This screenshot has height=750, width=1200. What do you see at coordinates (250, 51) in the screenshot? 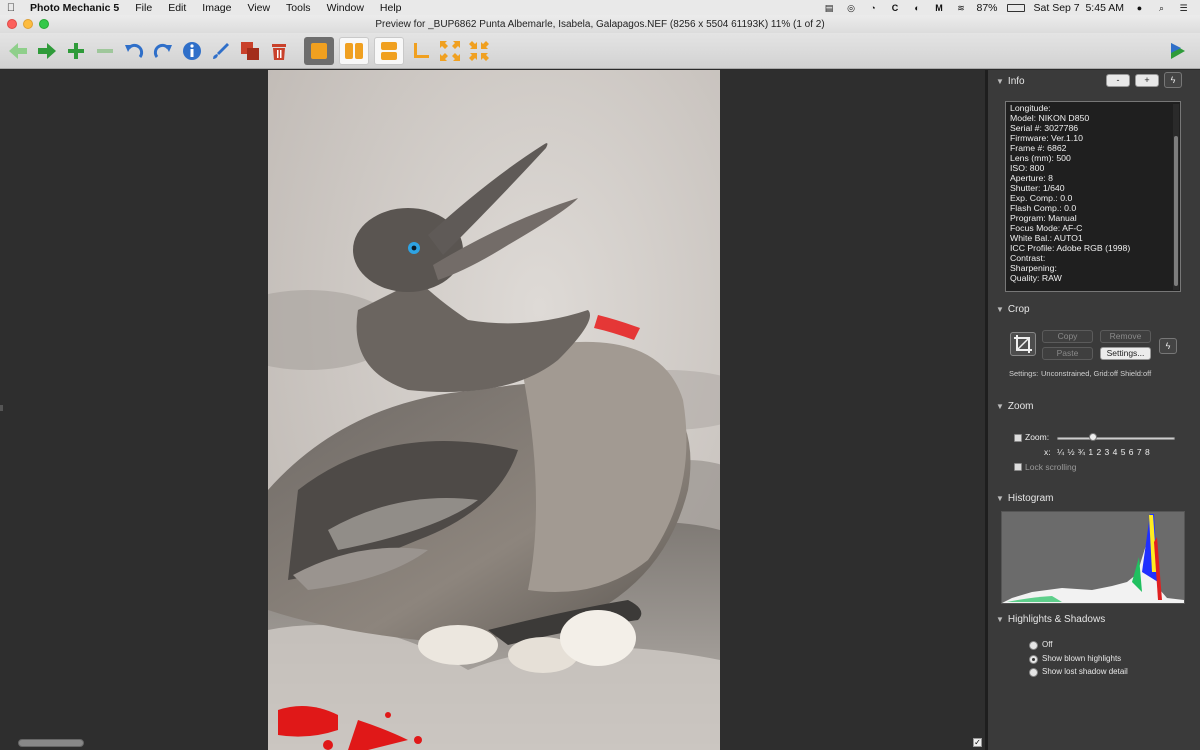
I see `copy-button` at bounding box center [250, 51].